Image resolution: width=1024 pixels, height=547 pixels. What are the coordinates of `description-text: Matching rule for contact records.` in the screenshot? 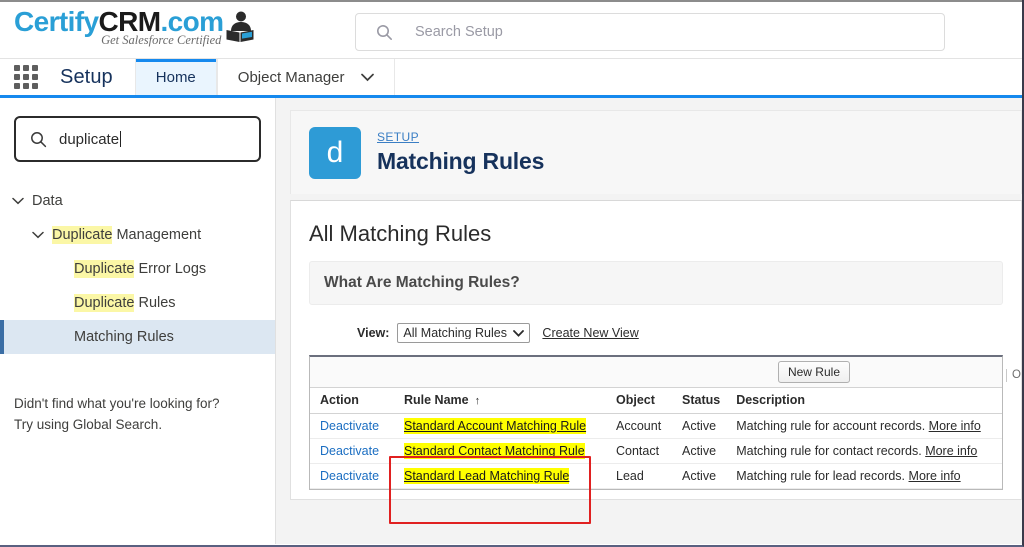 It's located at (829, 451).